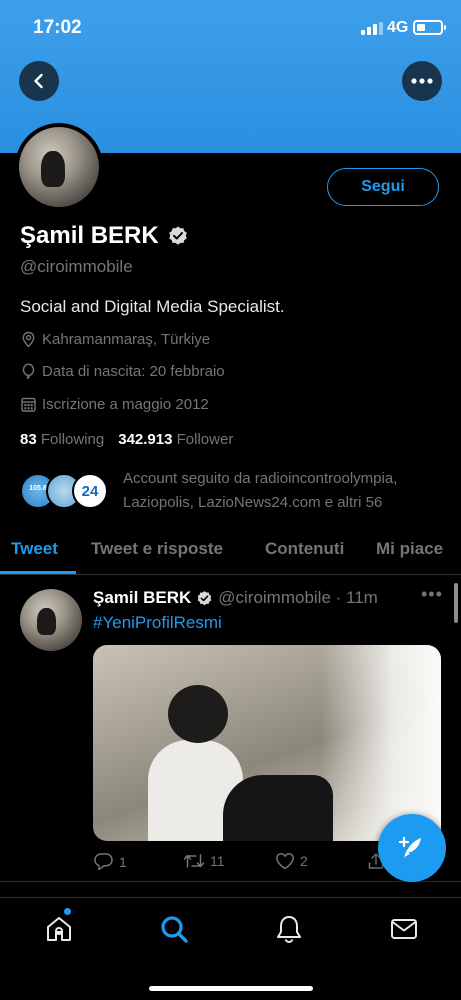  What do you see at coordinates (67, 911) in the screenshot?
I see `home-notification-dot` at bounding box center [67, 911].